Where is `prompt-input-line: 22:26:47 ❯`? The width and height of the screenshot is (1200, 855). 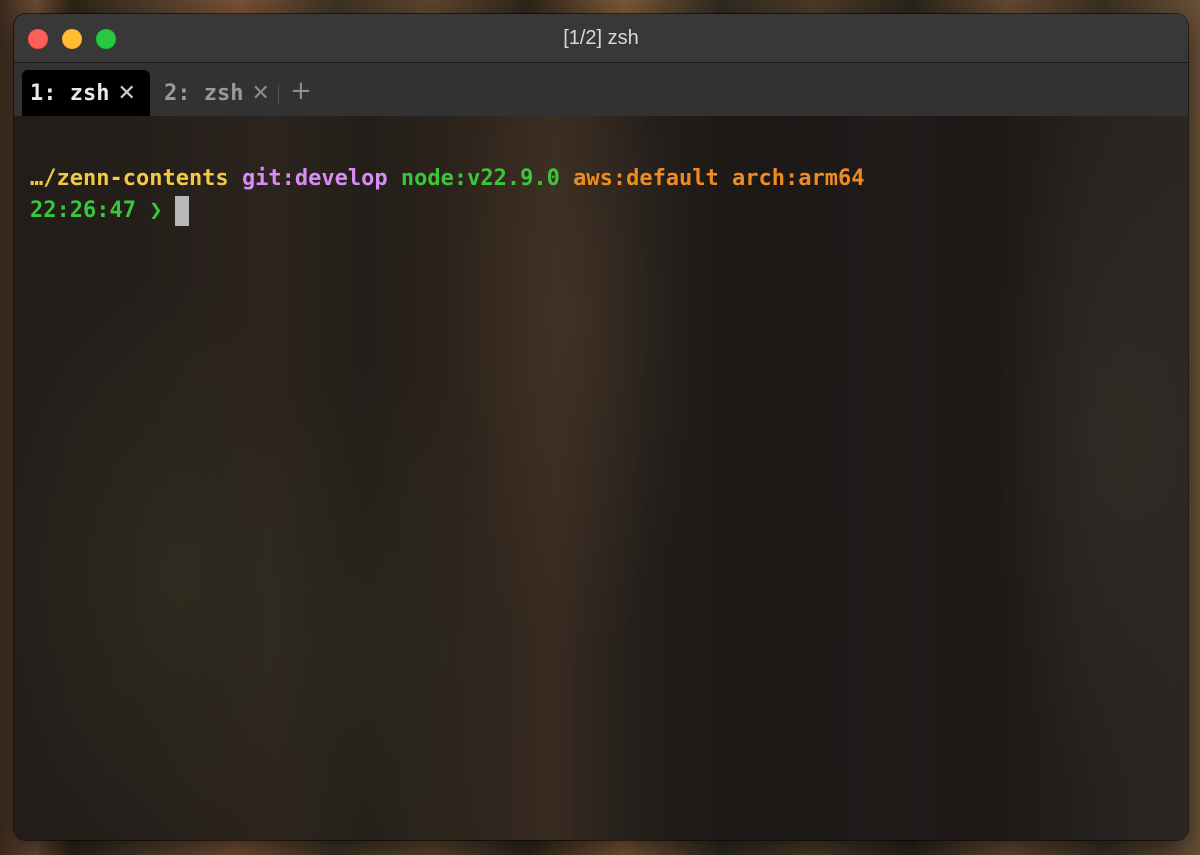
prompt-input-line: 22:26:47 ❯ is located at coordinates (110, 211).